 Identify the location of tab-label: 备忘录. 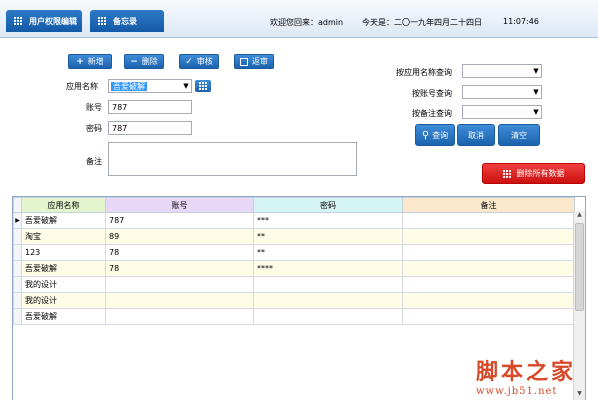
(125, 21).